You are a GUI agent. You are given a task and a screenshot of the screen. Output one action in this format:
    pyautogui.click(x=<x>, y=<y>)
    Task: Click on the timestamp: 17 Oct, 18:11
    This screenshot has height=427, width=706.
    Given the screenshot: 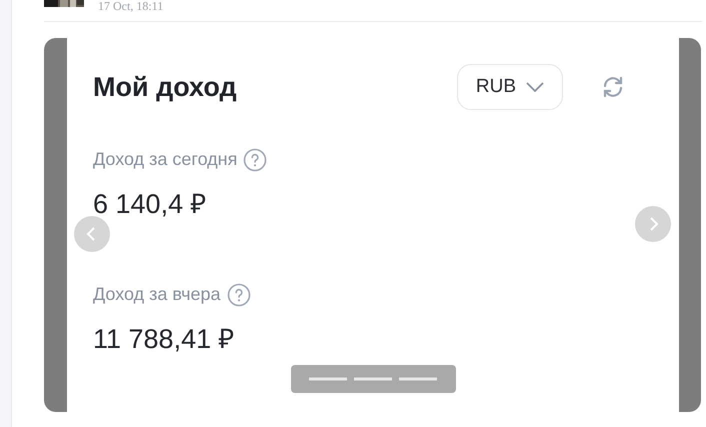 What is the action you would take?
    pyautogui.click(x=131, y=6)
    